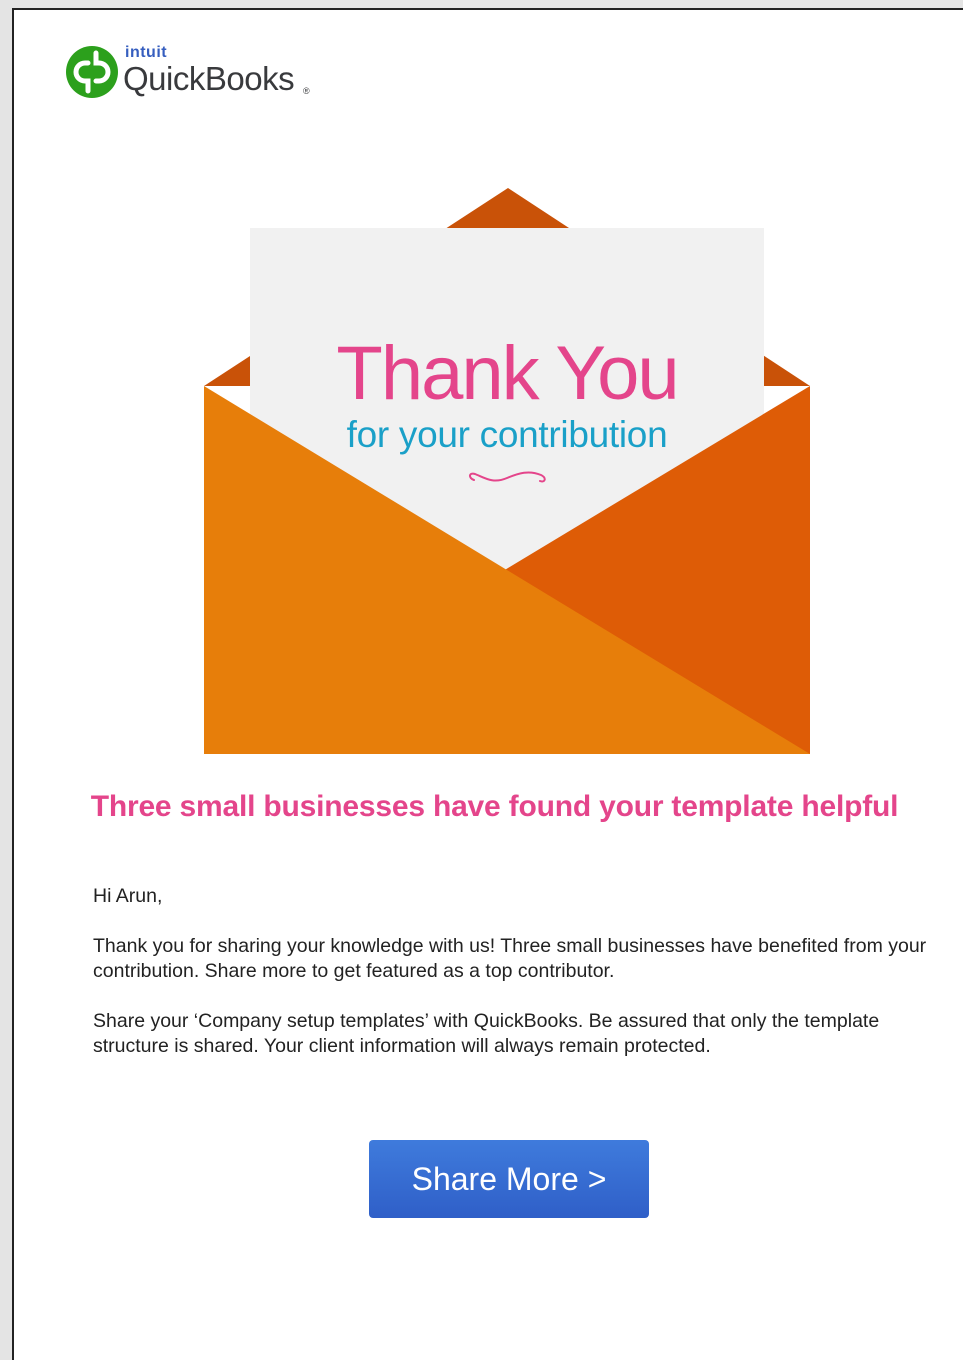 Image resolution: width=963 pixels, height=1360 pixels. Describe the element at coordinates (209, 78) in the screenshot. I see `quickbooks-wordmark: QuickBooks` at that location.